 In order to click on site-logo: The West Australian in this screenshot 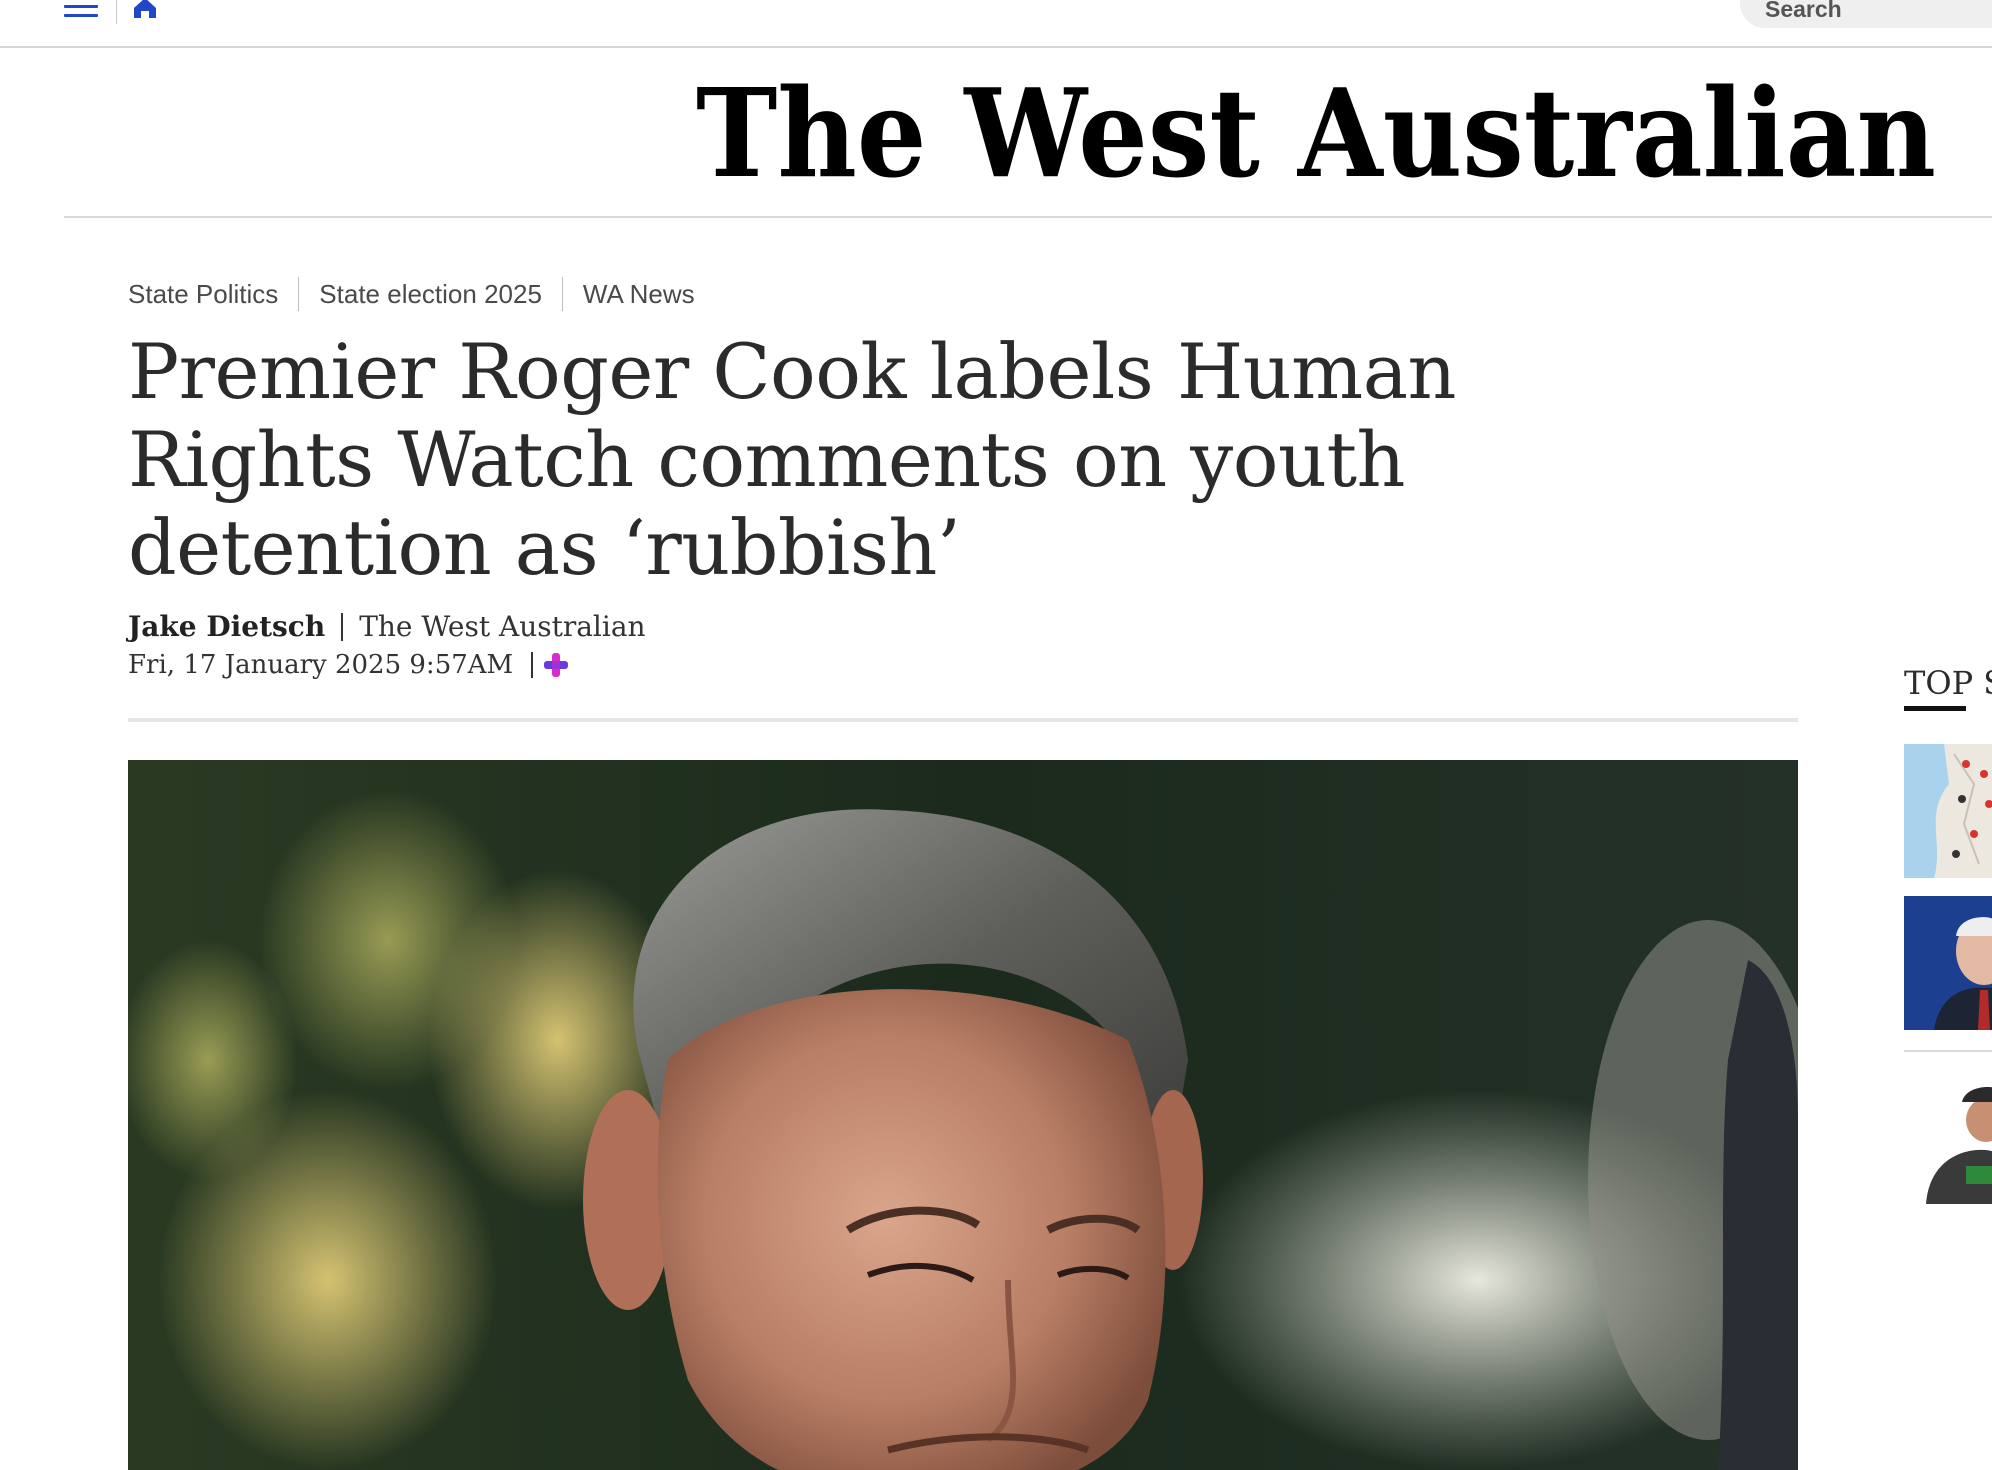, I will do `click(1316, 136)`.